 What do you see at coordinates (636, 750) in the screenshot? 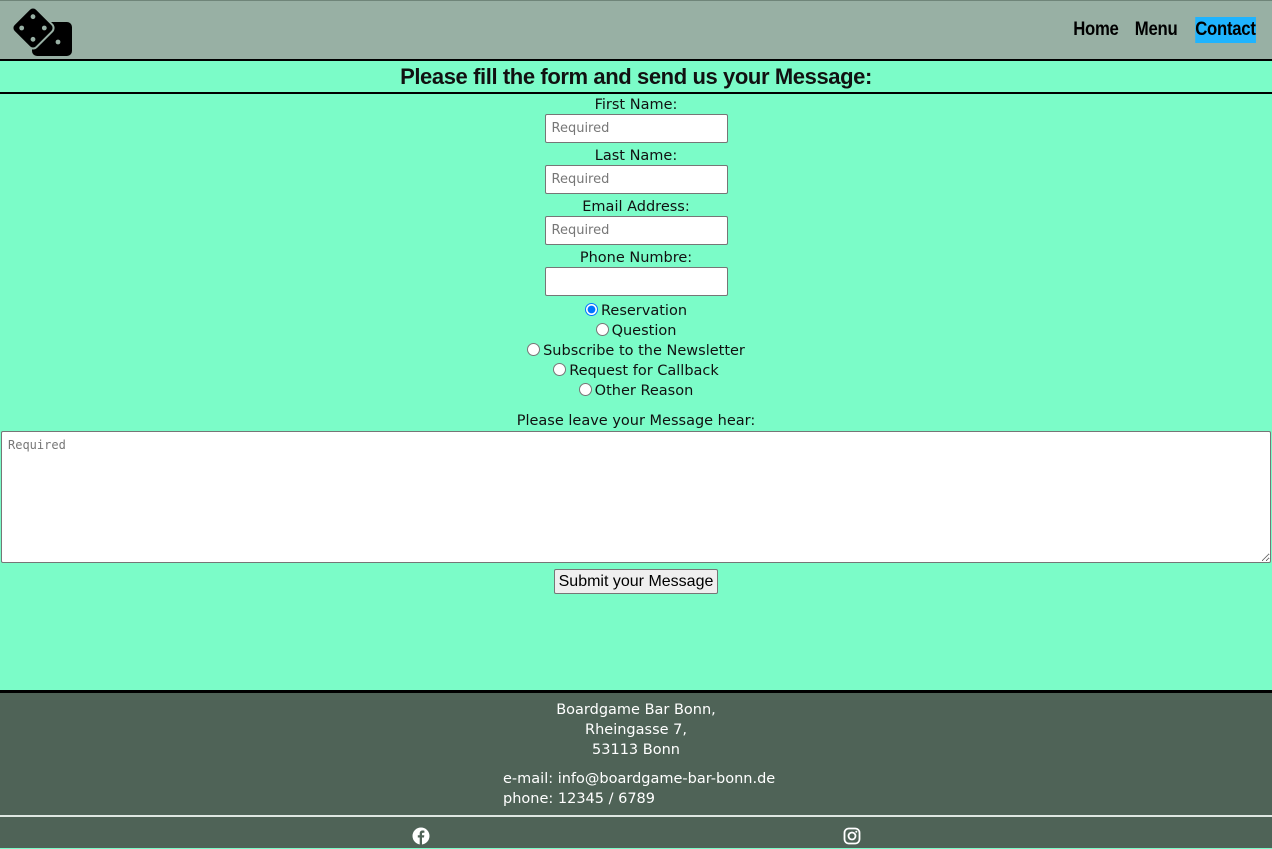
I see `address-line-city: 53113 Bonn` at bounding box center [636, 750].